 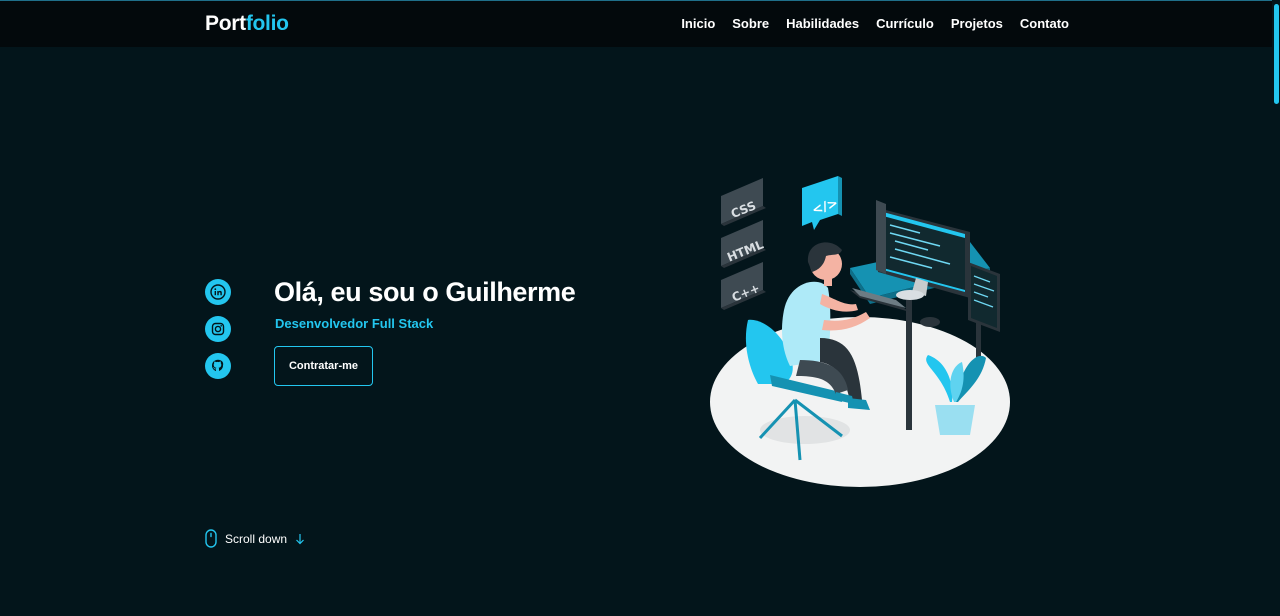 I want to click on nav-link-contato: Contato, so click(x=1044, y=23).